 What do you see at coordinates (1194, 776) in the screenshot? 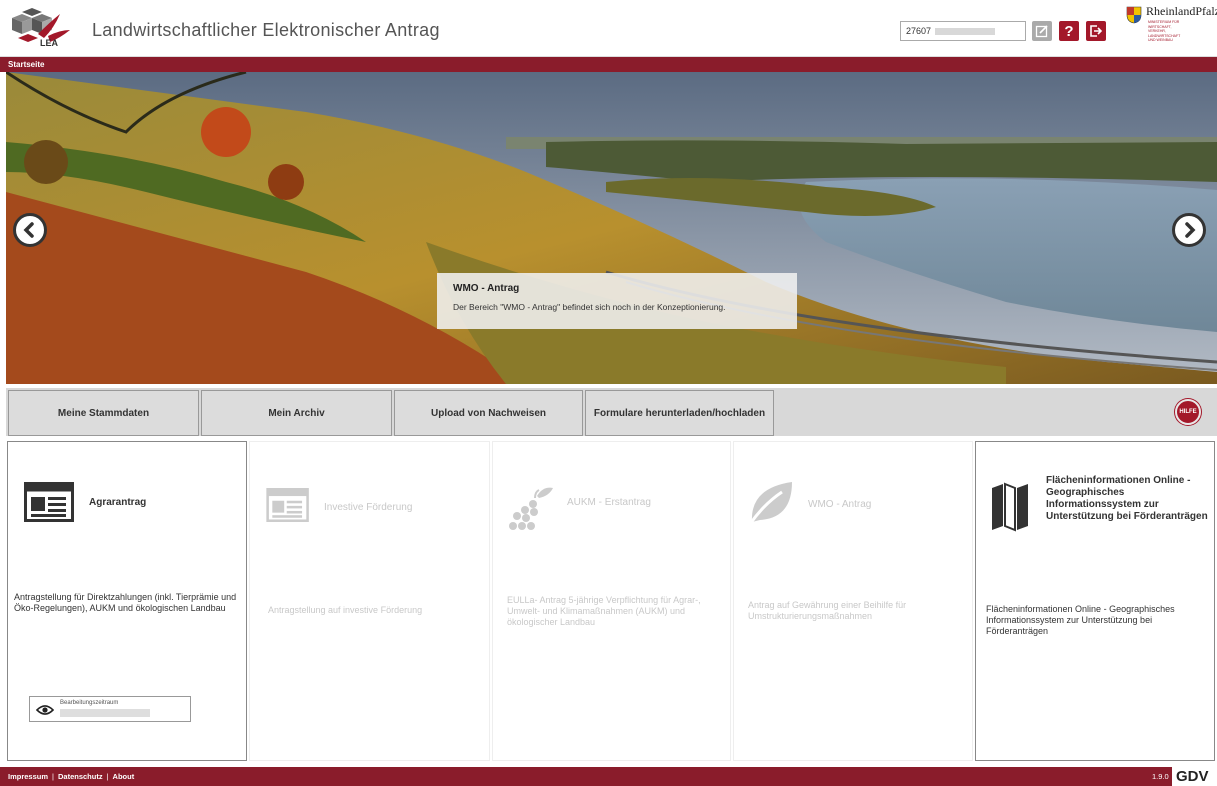
I see `gdv-logo: GDV` at bounding box center [1194, 776].